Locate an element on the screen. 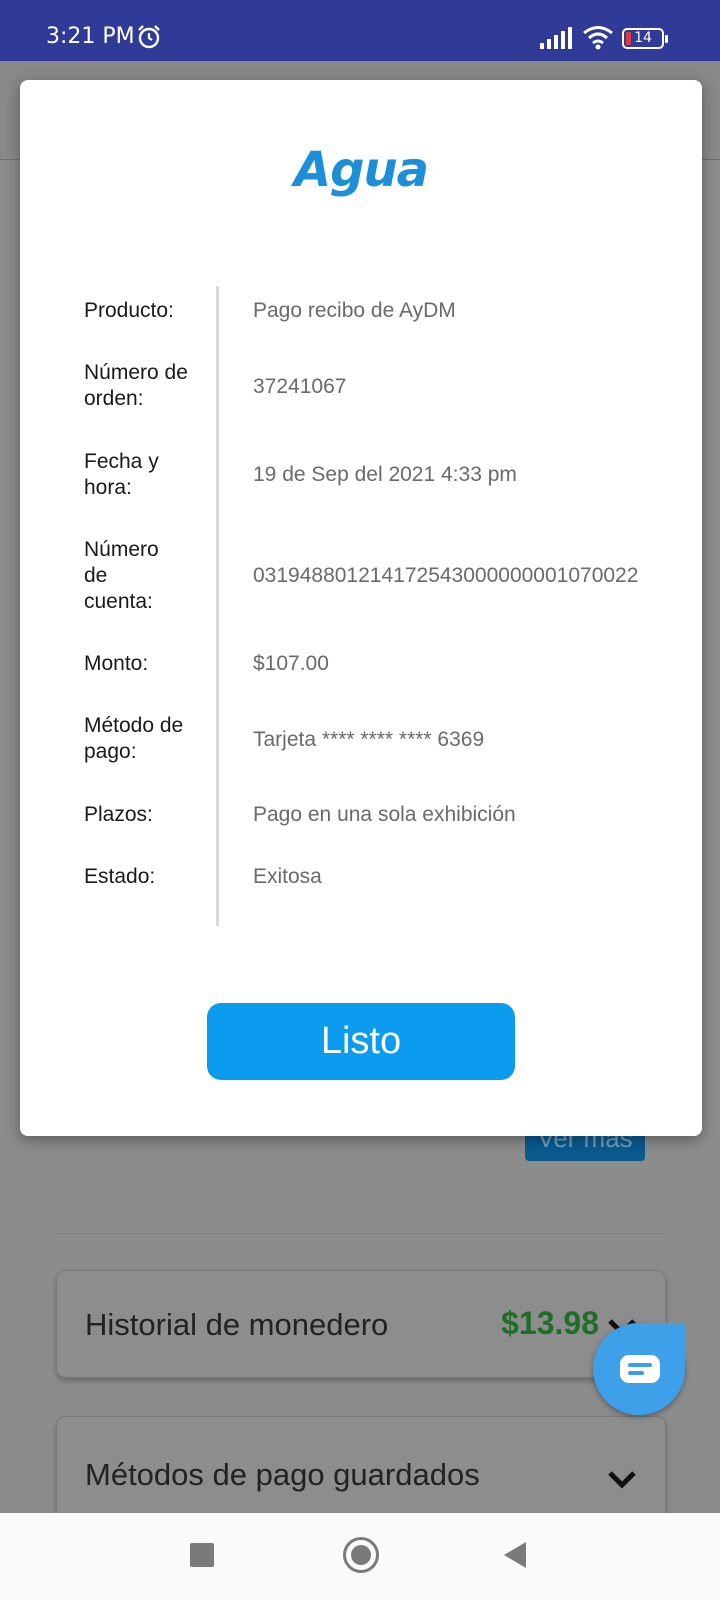  detail-value: 37241067 is located at coordinates (300, 386).